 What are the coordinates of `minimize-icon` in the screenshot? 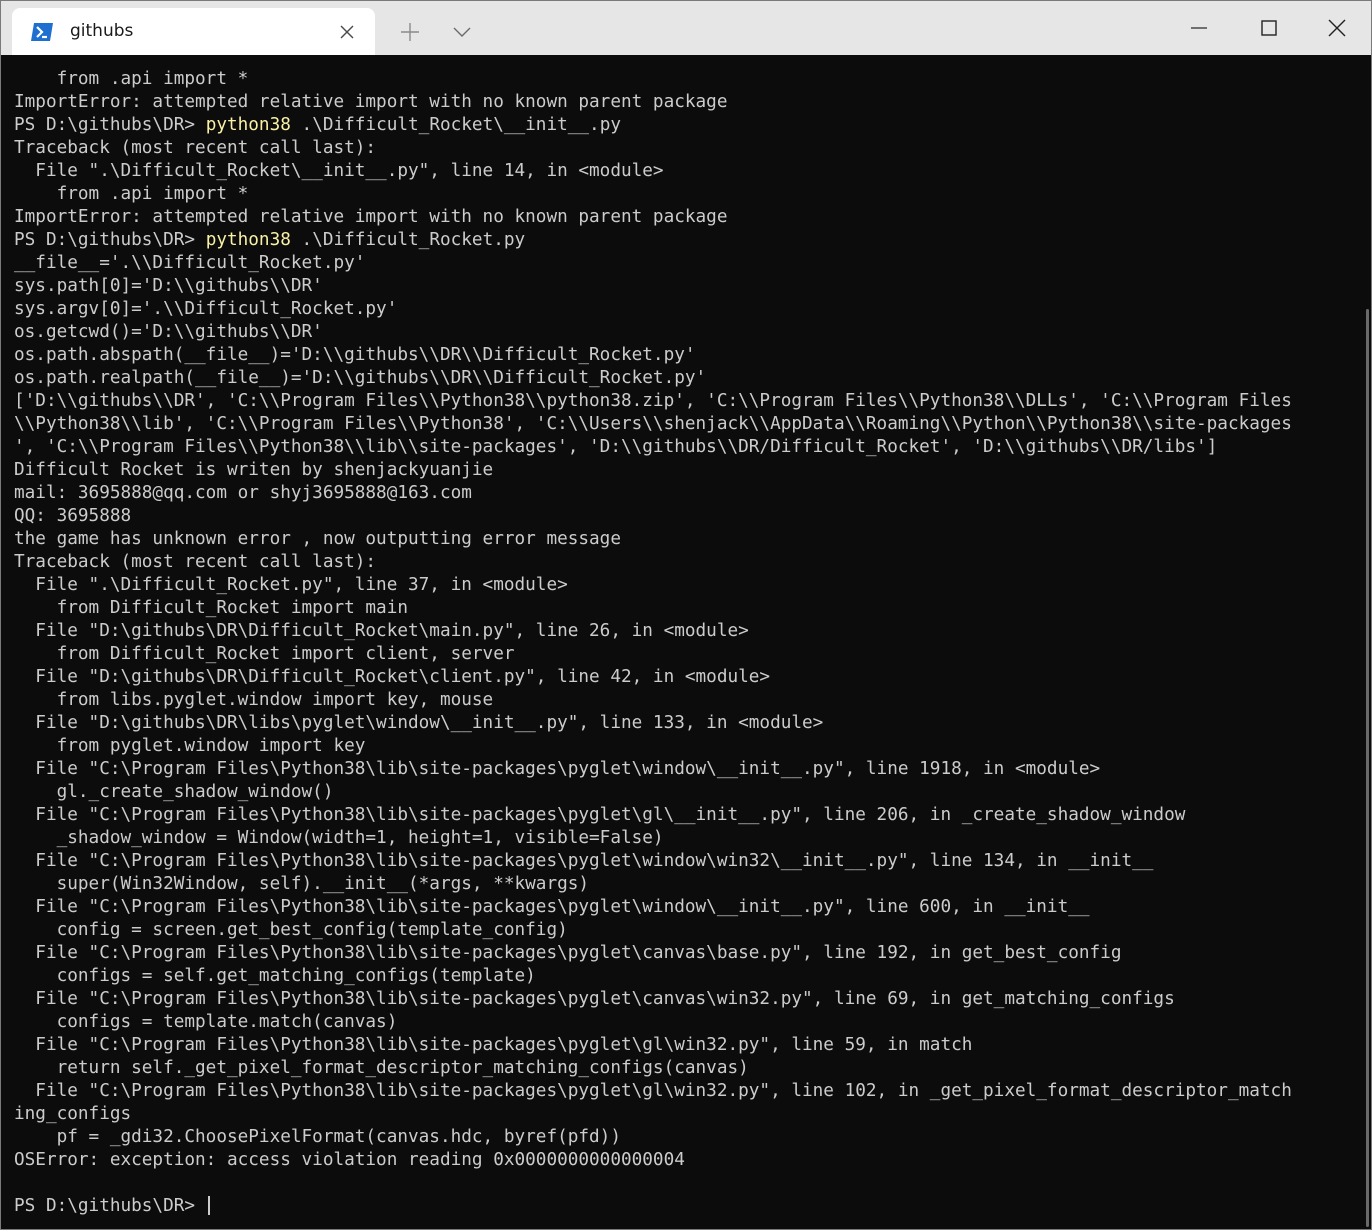 It's located at (1199, 28).